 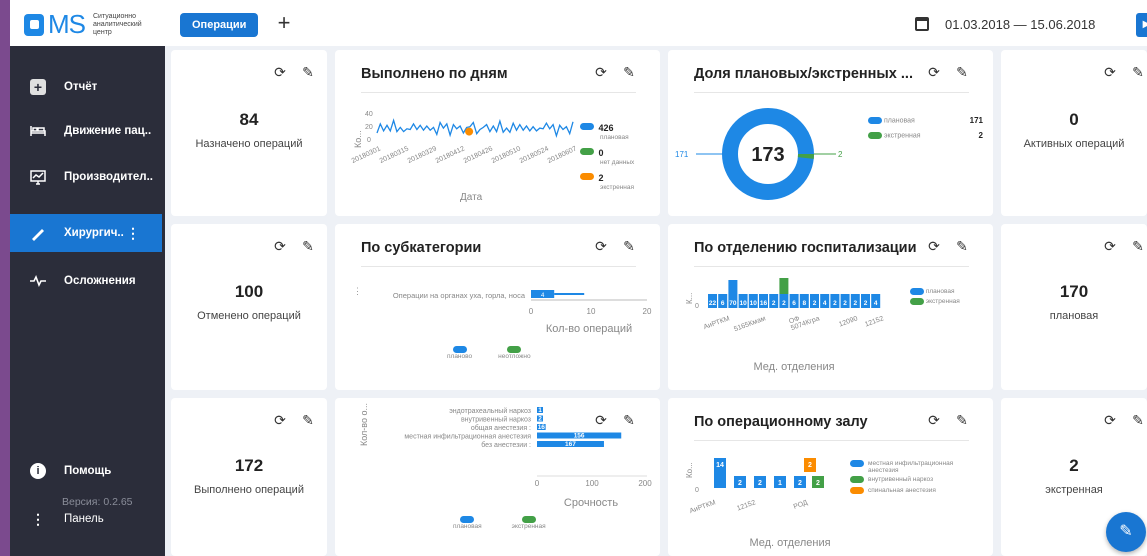 I want to click on sidebar-item-patient-movement: Движение пац.., so click(x=87, y=131).